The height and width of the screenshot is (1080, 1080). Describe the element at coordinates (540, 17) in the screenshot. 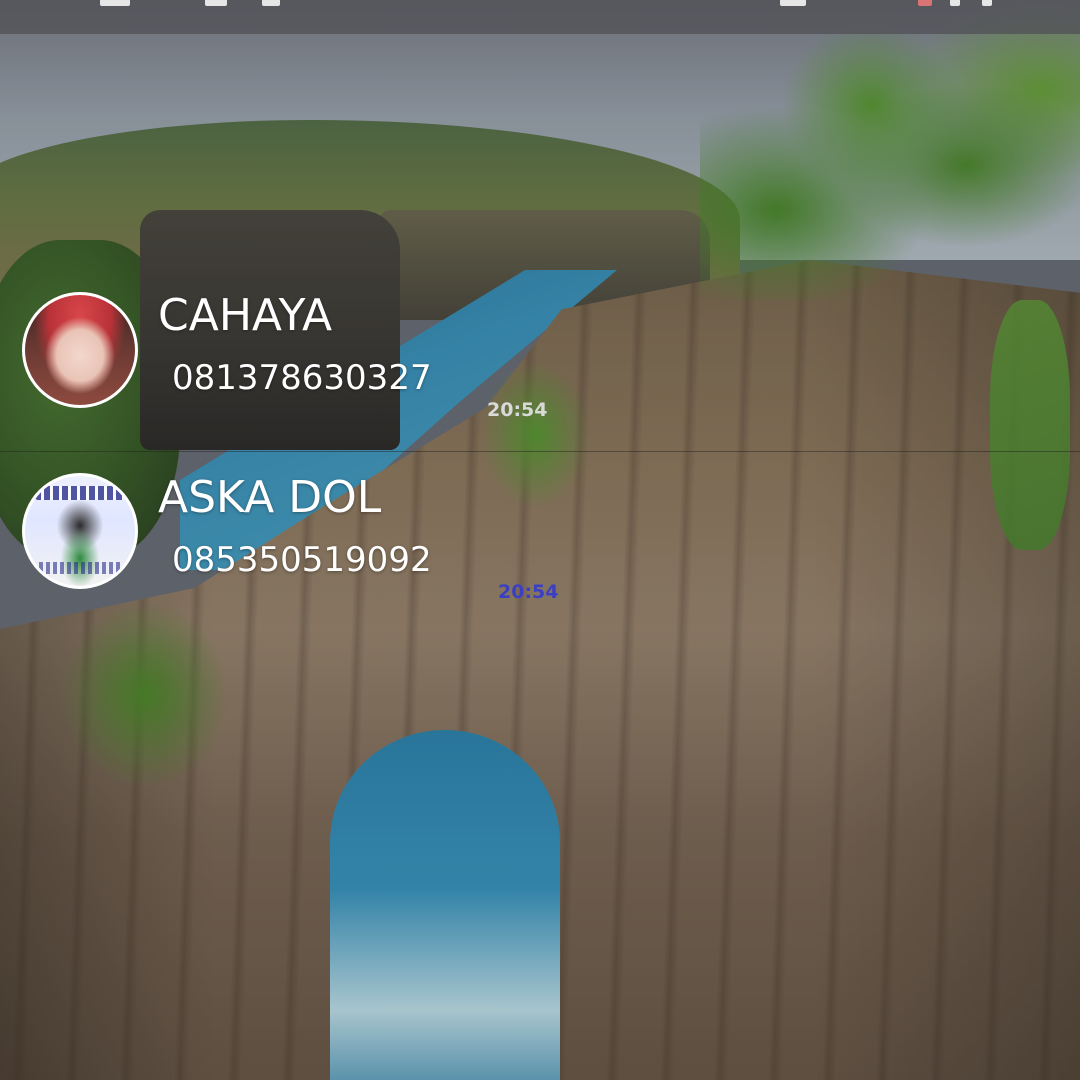

I see `status-bar` at that location.